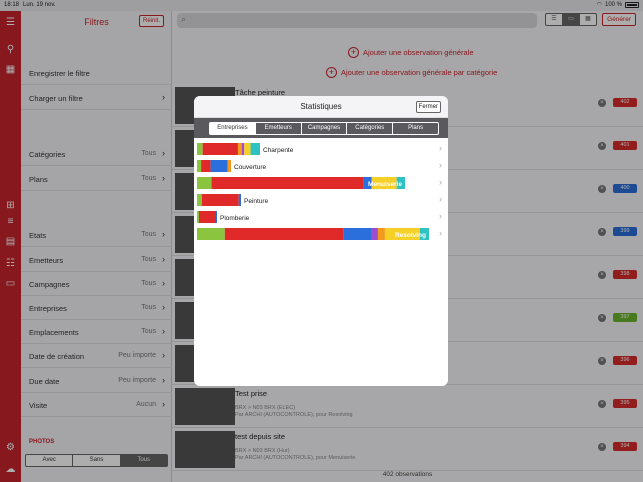 The image size is (643, 482). What do you see at coordinates (232, 166) in the screenshot?
I see `stacked-bar: Couverture` at bounding box center [232, 166].